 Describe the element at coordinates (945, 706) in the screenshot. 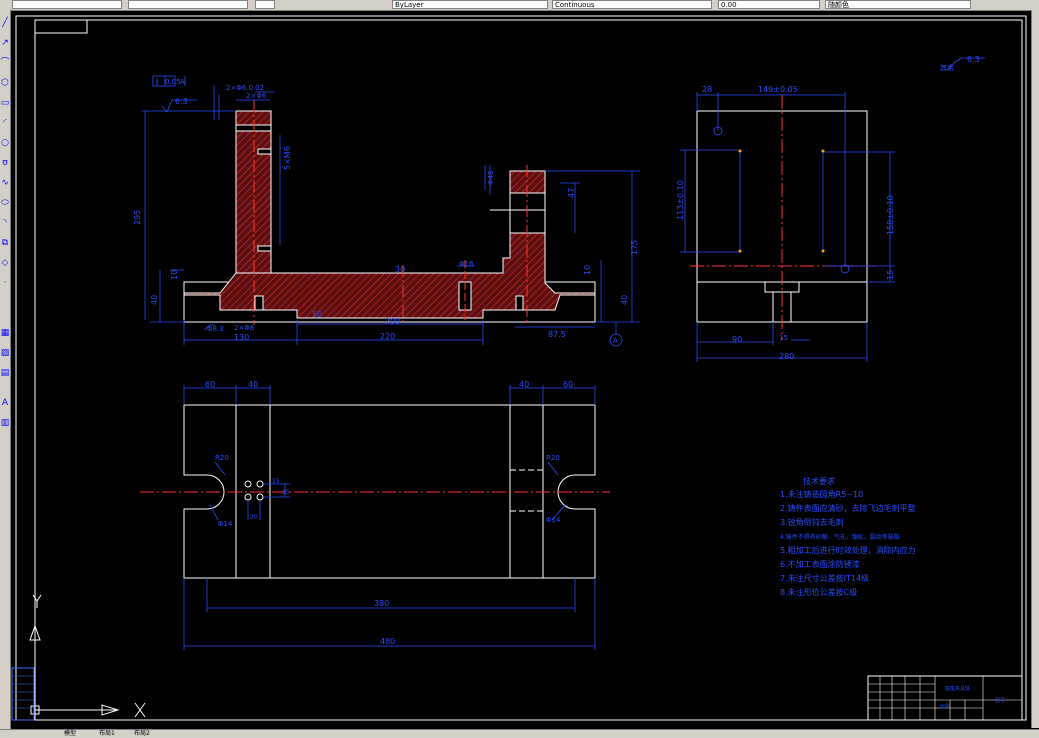

I see `svg-text: 比例` at that location.